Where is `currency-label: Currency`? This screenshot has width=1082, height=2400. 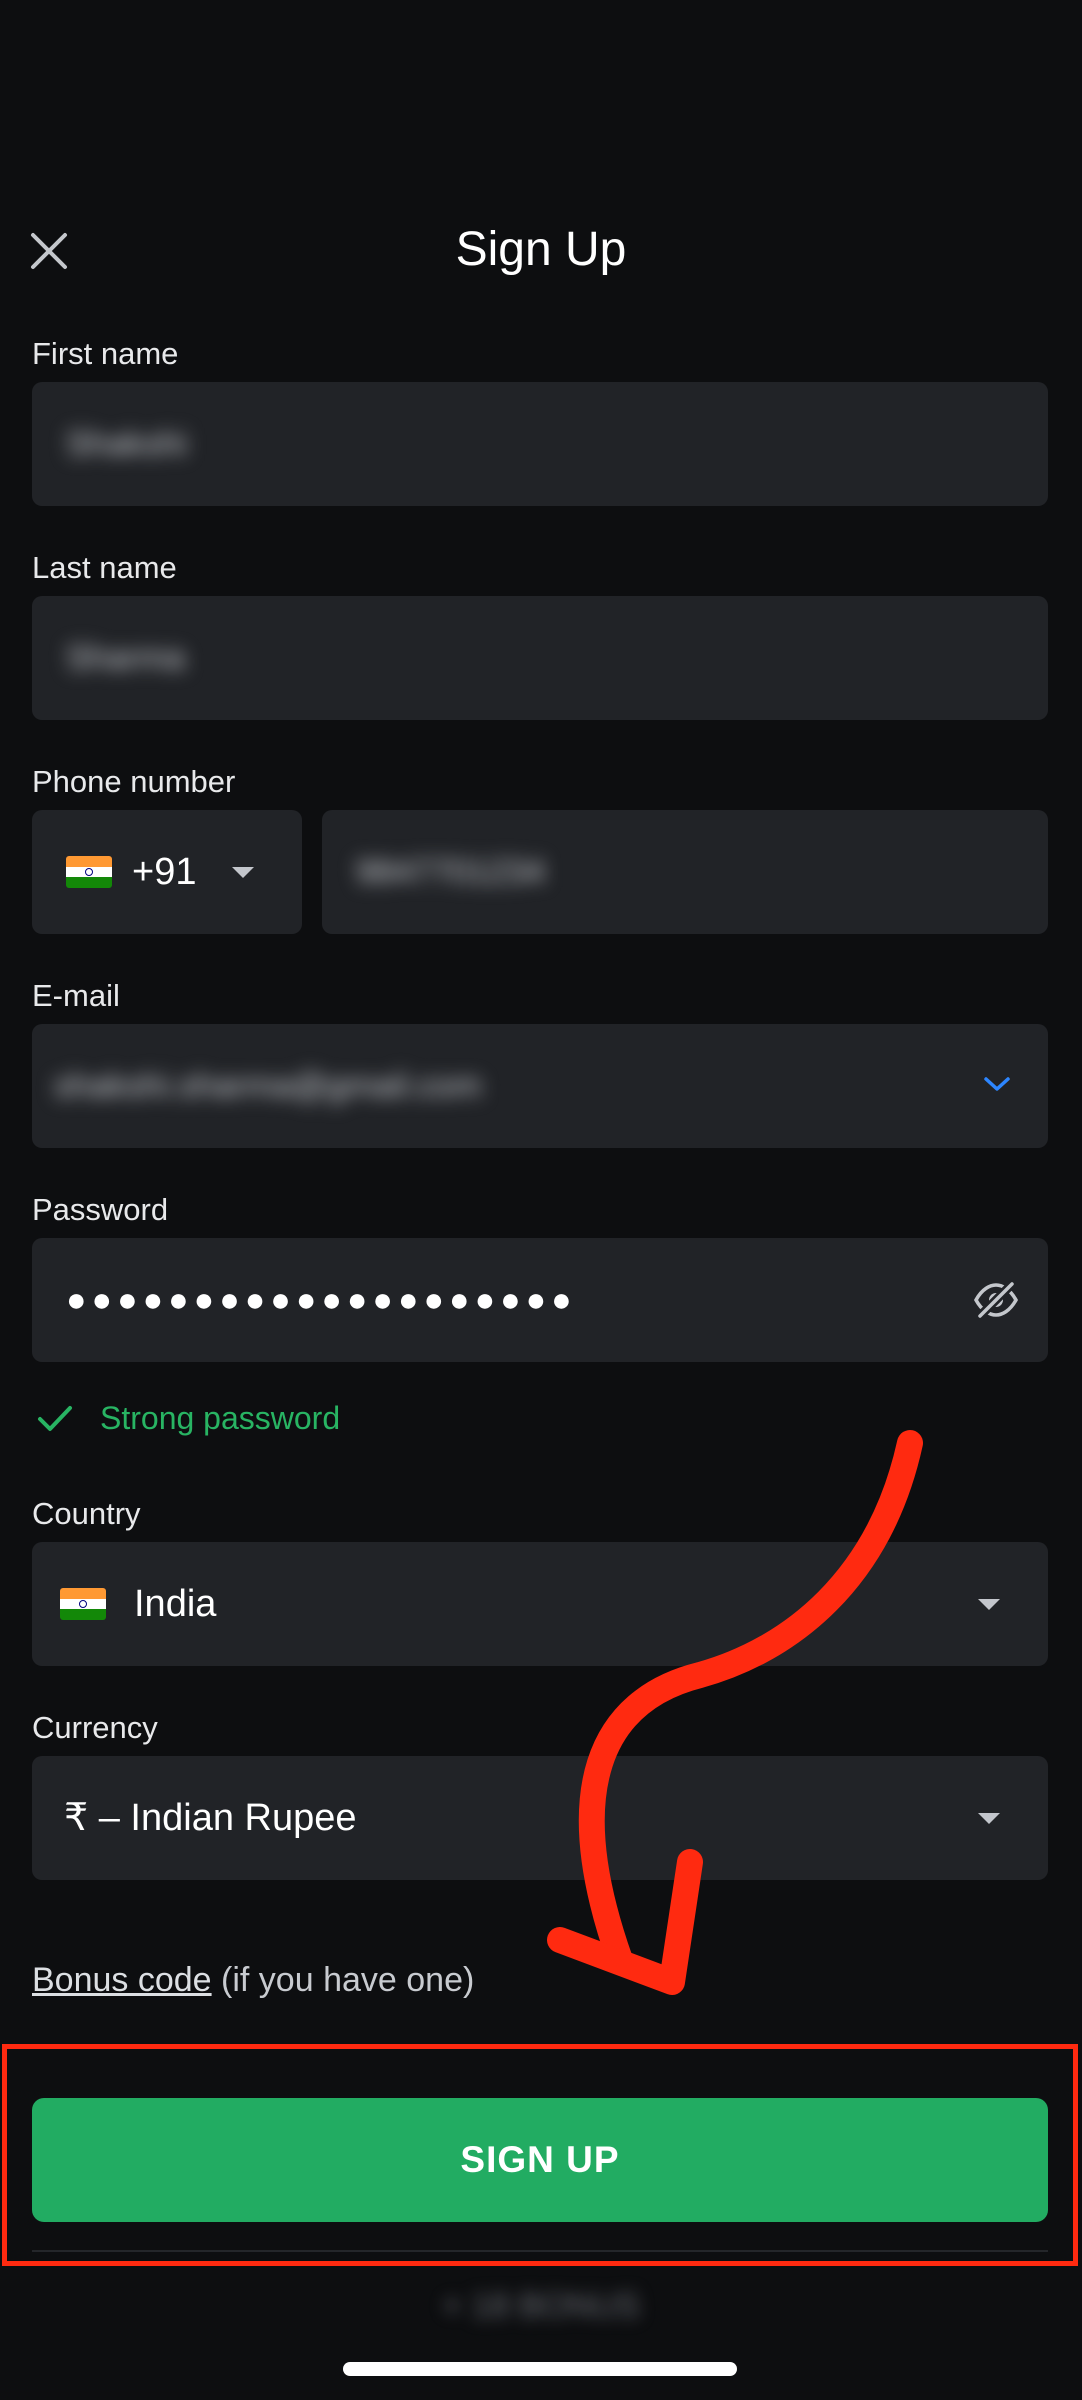 currency-label: Currency is located at coordinates (95, 1727).